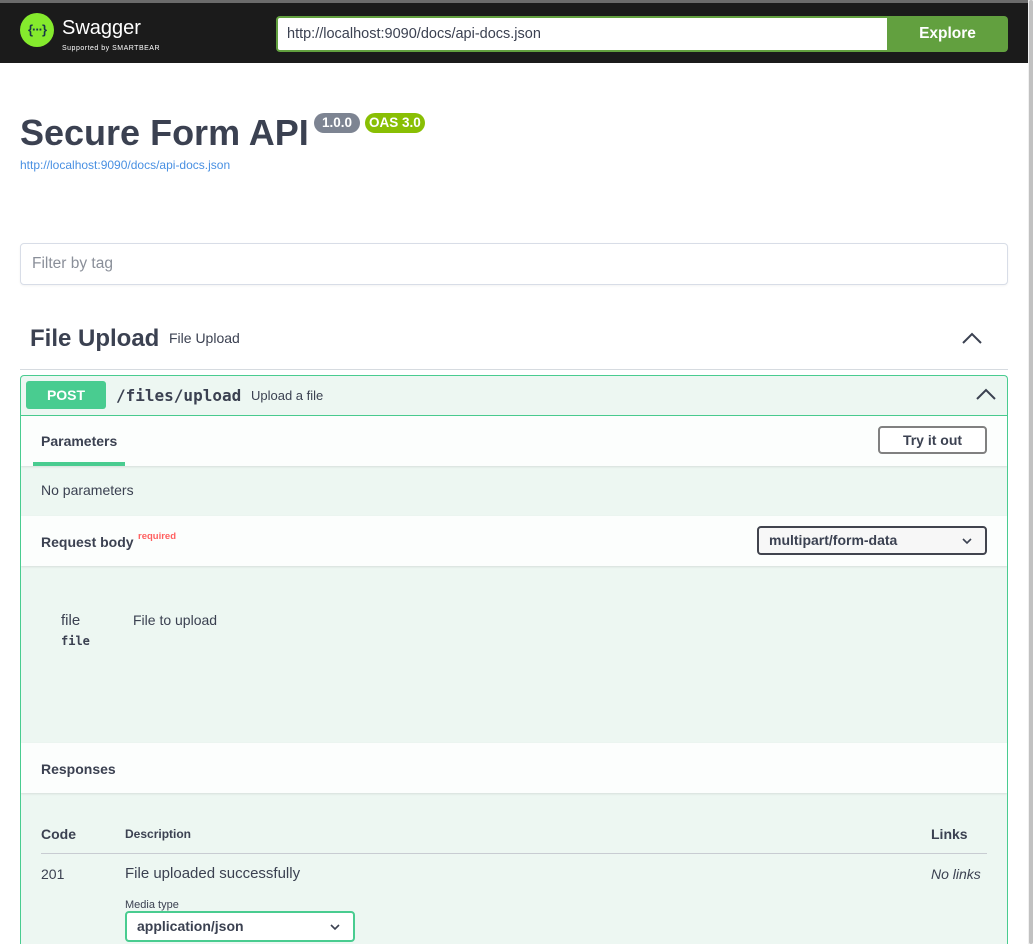 The image size is (1033, 944). Describe the element at coordinates (78, 769) in the screenshot. I see `responses-title: Responses` at that location.